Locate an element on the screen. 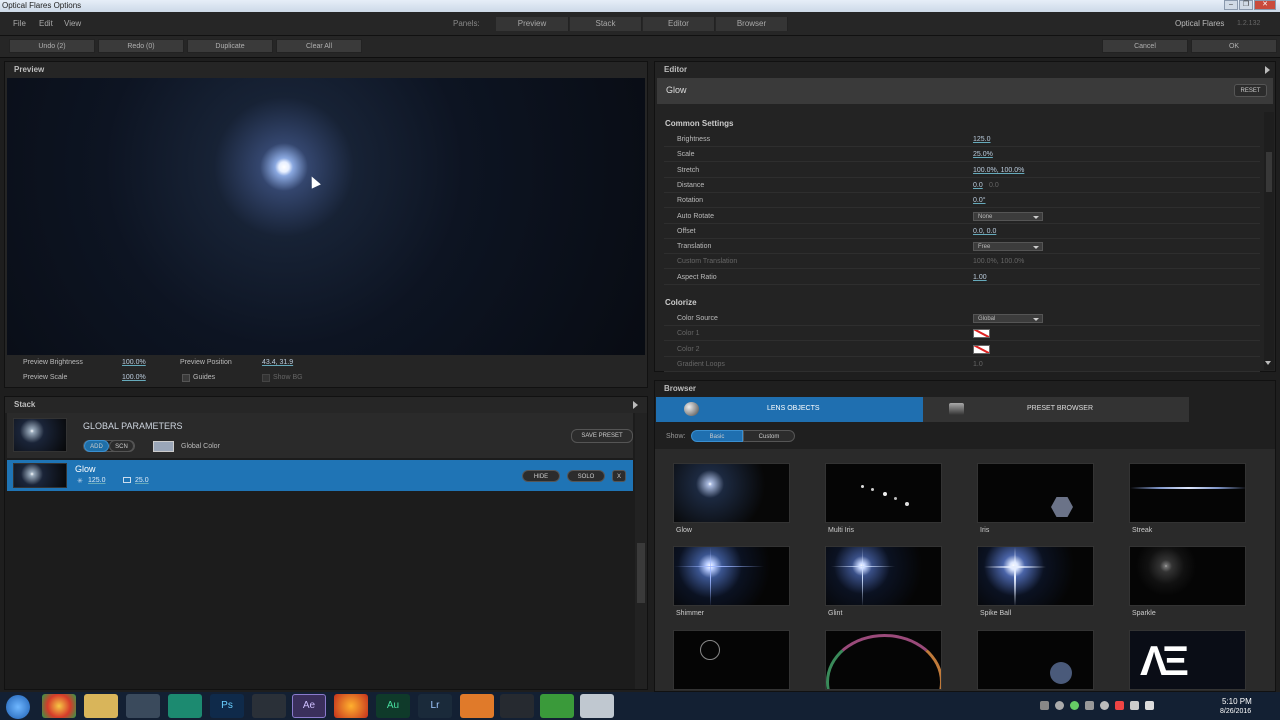 The image size is (1280, 720). lens-thumb-shimmer is located at coordinates (731, 576).